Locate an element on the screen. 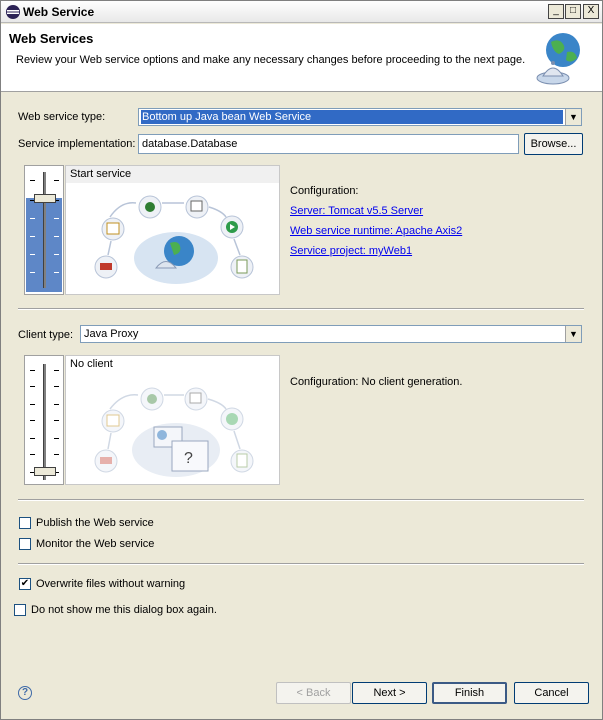 The image size is (603, 720). monitor-label: Monitor the Web service is located at coordinates (95, 544).